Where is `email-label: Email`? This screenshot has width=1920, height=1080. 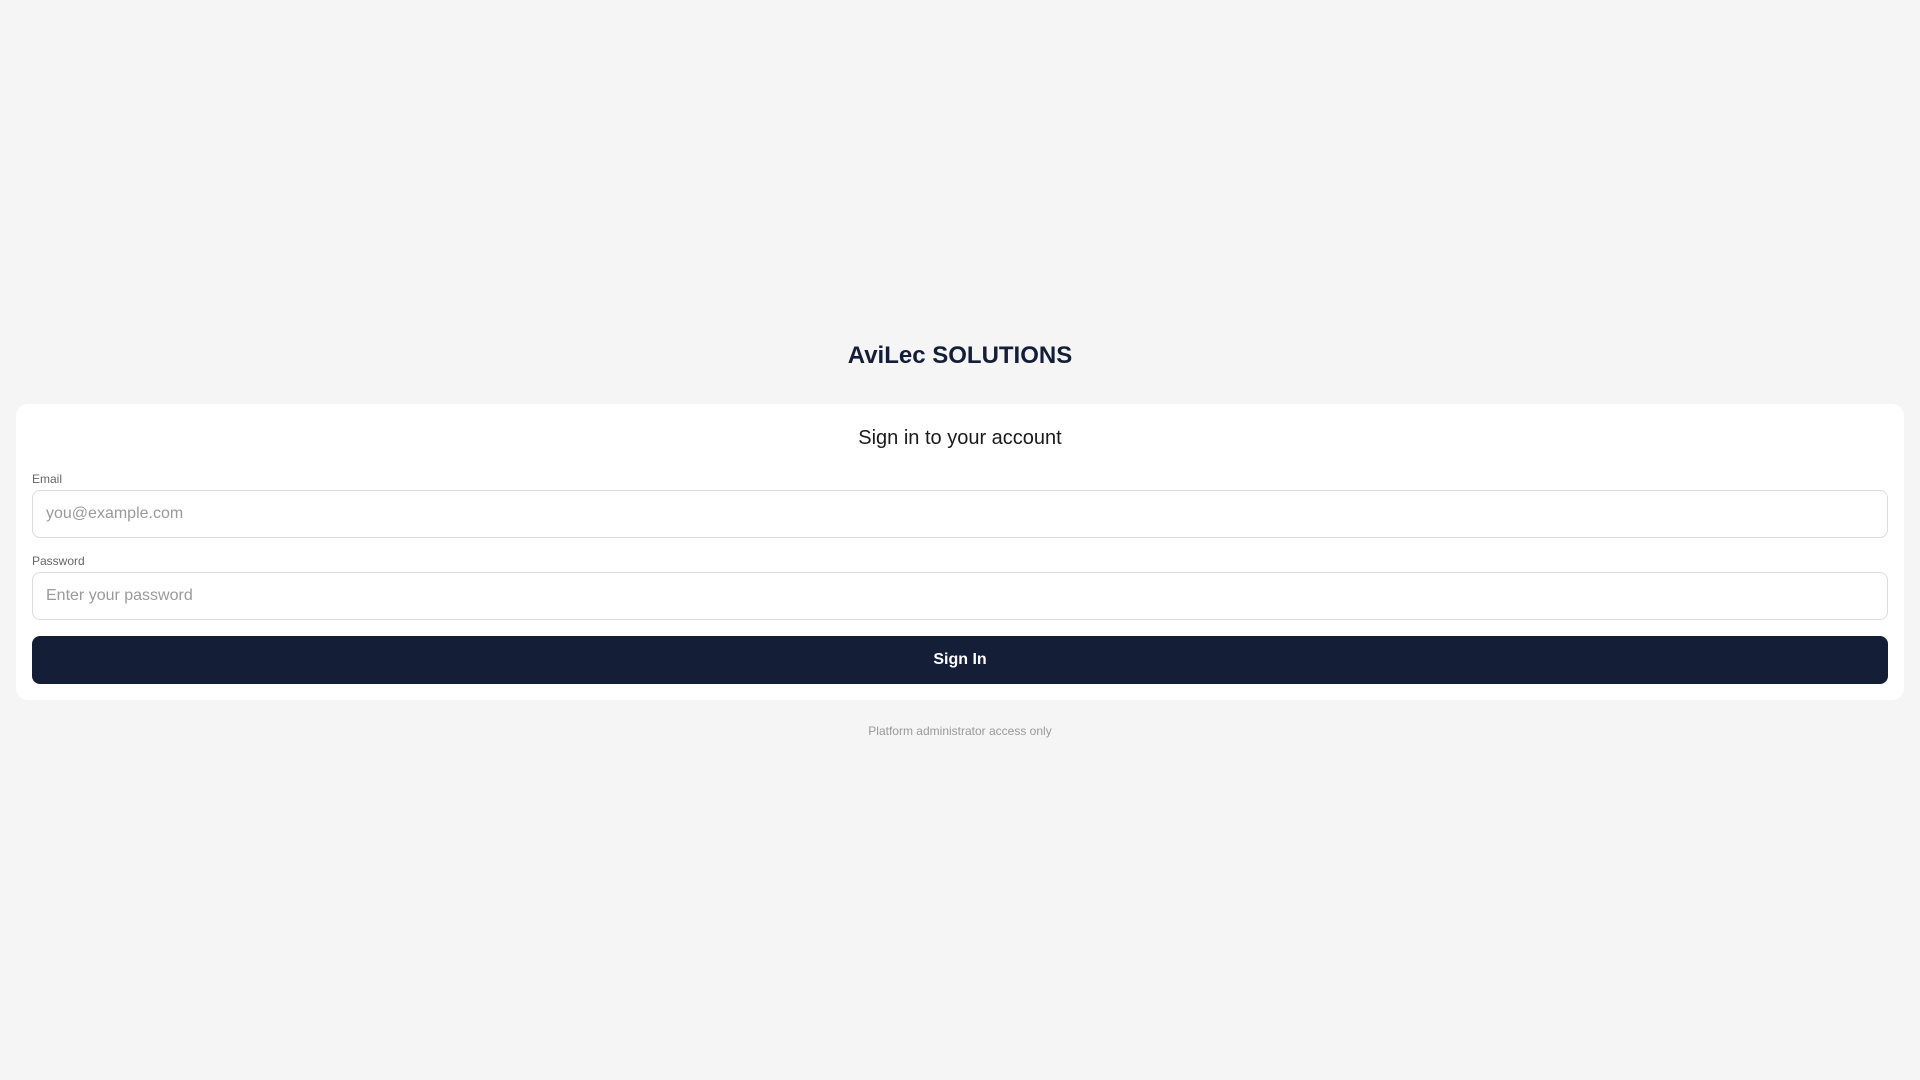 email-label: Email is located at coordinates (47, 479).